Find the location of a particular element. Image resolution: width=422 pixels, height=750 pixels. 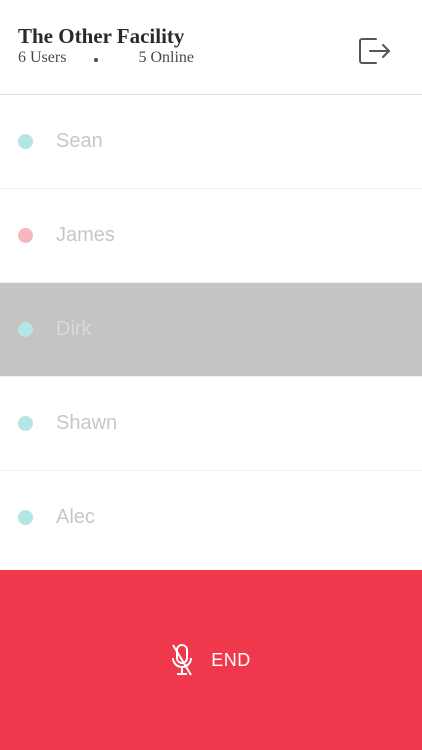

user-row: Dirk is located at coordinates (211, 330).